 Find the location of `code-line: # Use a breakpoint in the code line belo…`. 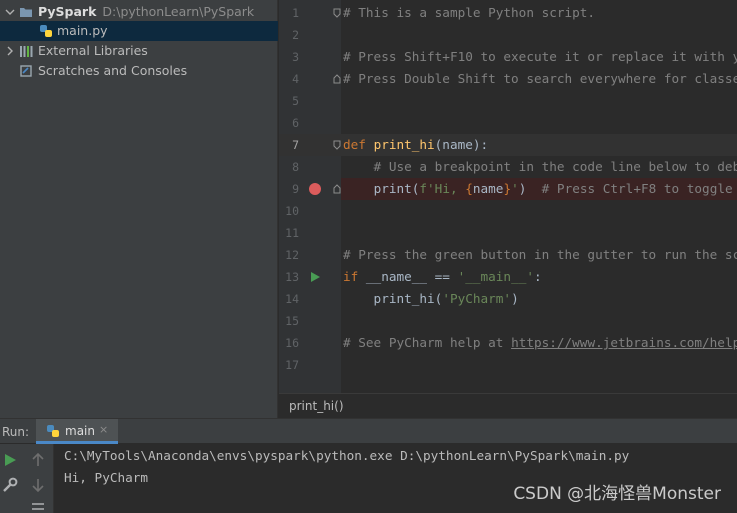

code-line: # Use a breakpoint in the code line belo… is located at coordinates (539, 167).